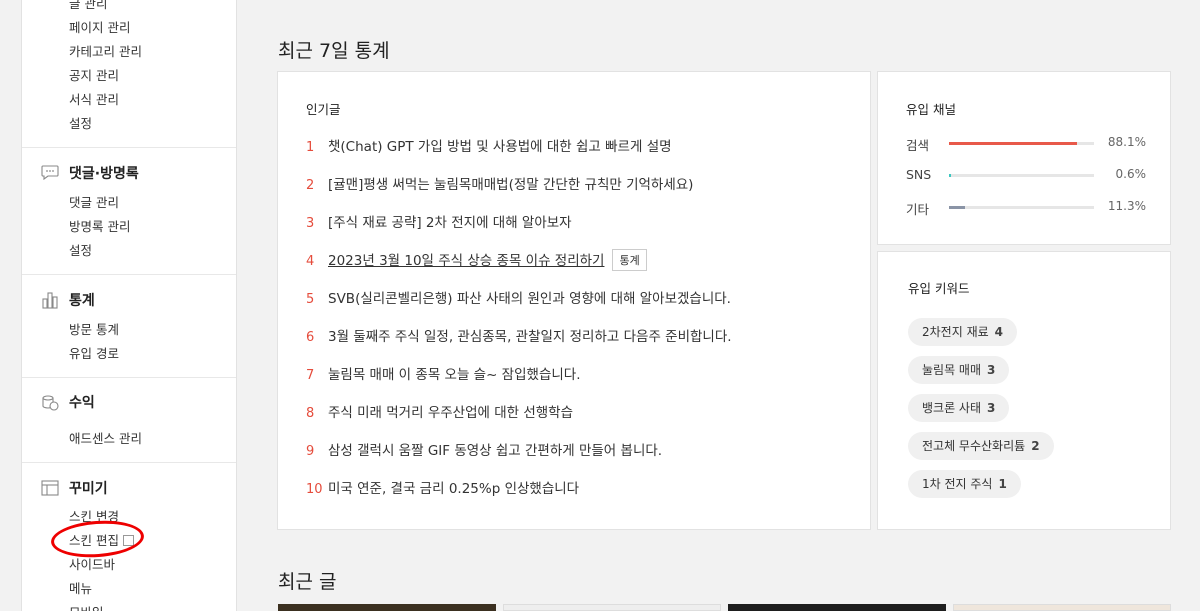 The width and height of the screenshot is (1200, 611). What do you see at coordinates (453, 489) in the screenshot?
I see `popular-post-title: 미국 연준, 결국 금리 0.25%p 인상했습니다` at bounding box center [453, 489].